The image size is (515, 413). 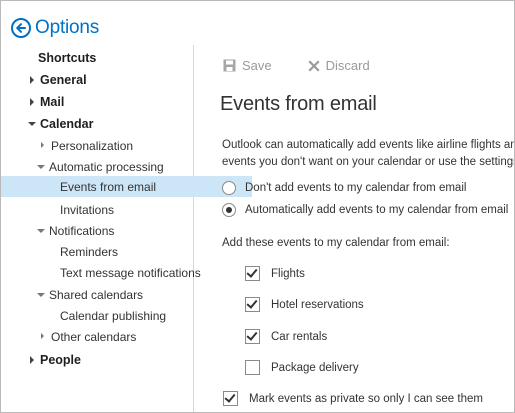 What do you see at coordinates (67, 57) in the screenshot?
I see `sidebar-item-label: Shortcuts` at bounding box center [67, 57].